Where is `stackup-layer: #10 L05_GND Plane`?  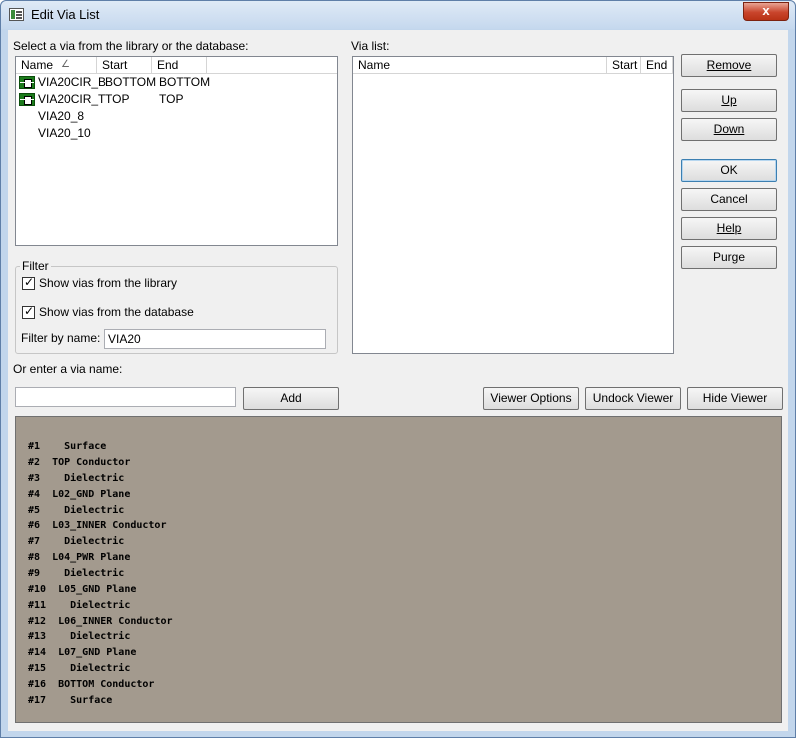
stackup-layer: #10 L05_GND Plane is located at coordinates (82, 589).